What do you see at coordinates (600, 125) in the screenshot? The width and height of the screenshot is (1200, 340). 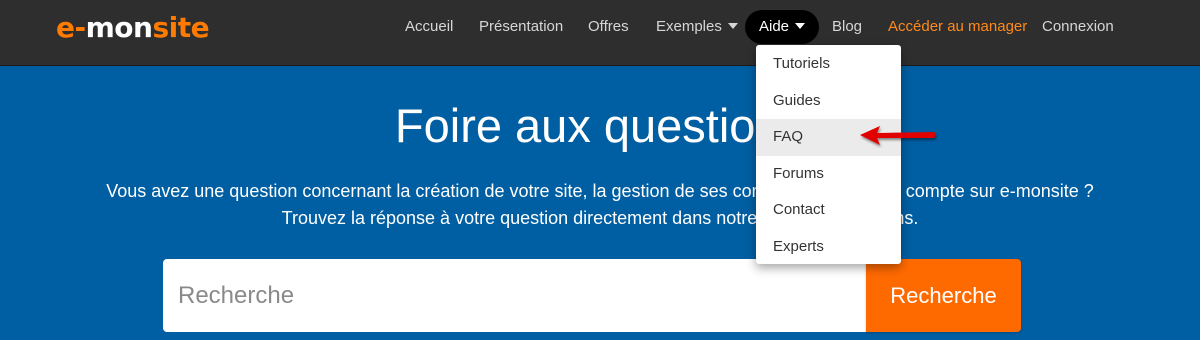 I see `page-title: Foire aux questions` at bounding box center [600, 125].